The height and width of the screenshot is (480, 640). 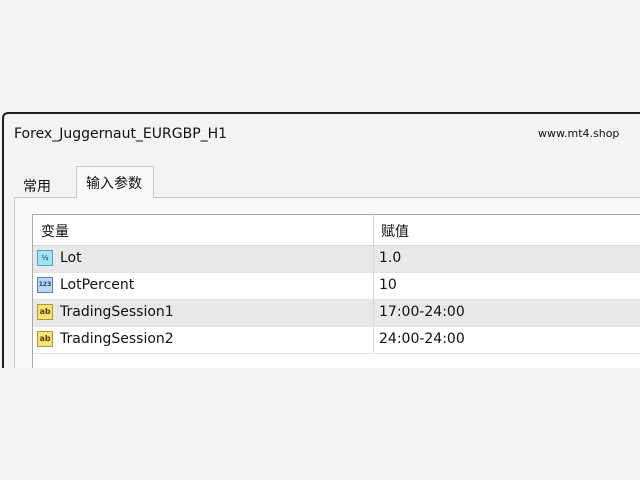 I want to click on tab-common: 常用, so click(x=43, y=185).